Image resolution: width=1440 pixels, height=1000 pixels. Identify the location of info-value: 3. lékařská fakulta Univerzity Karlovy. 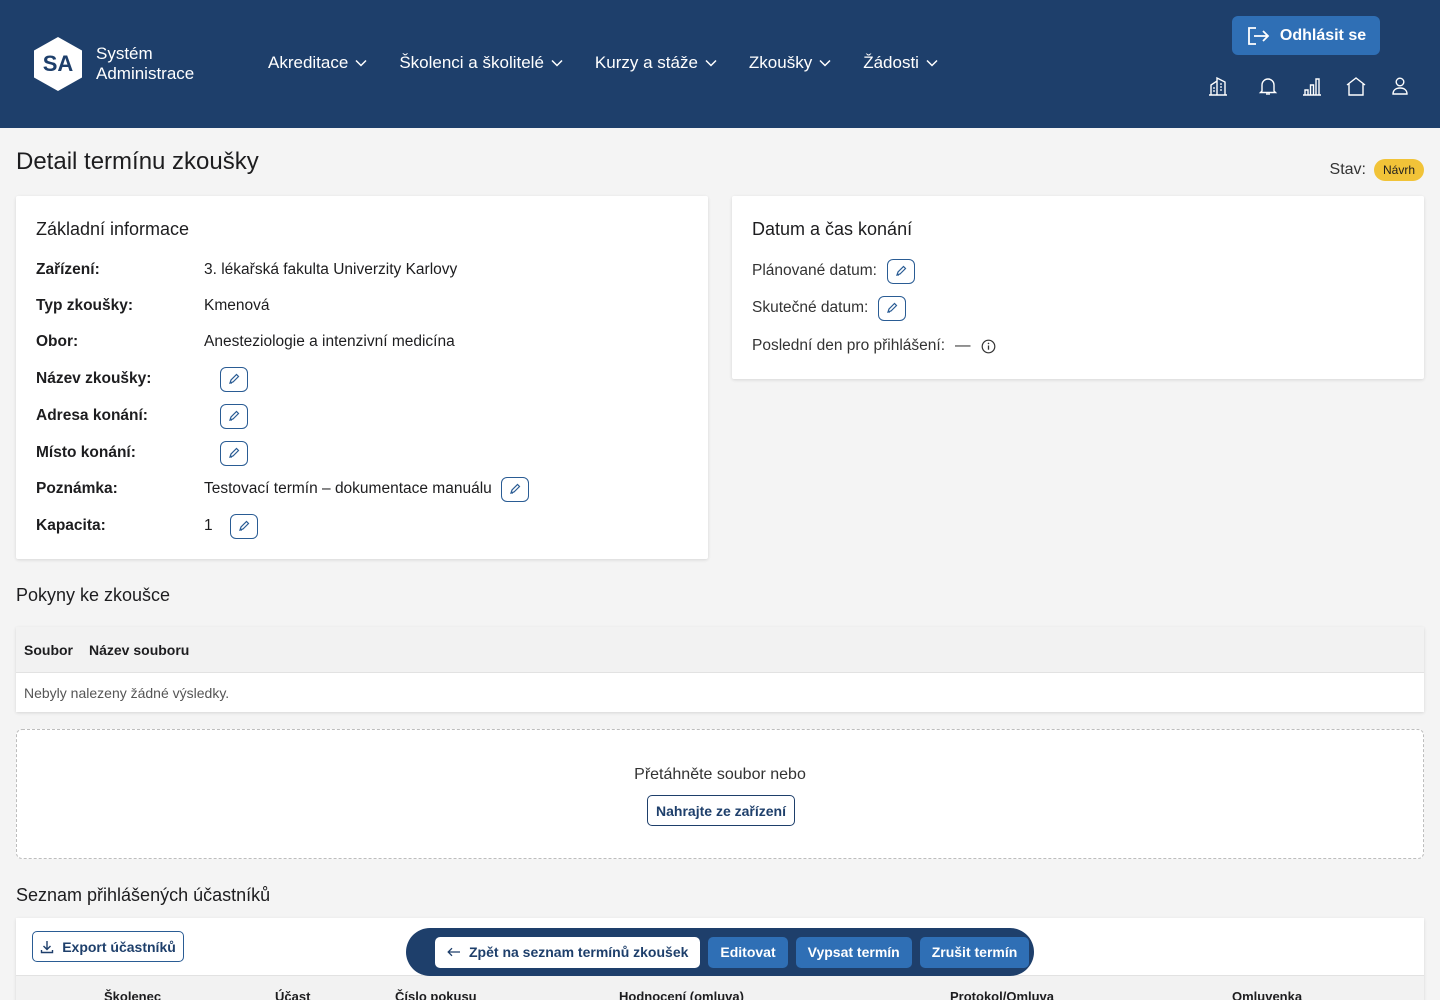
(331, 269).